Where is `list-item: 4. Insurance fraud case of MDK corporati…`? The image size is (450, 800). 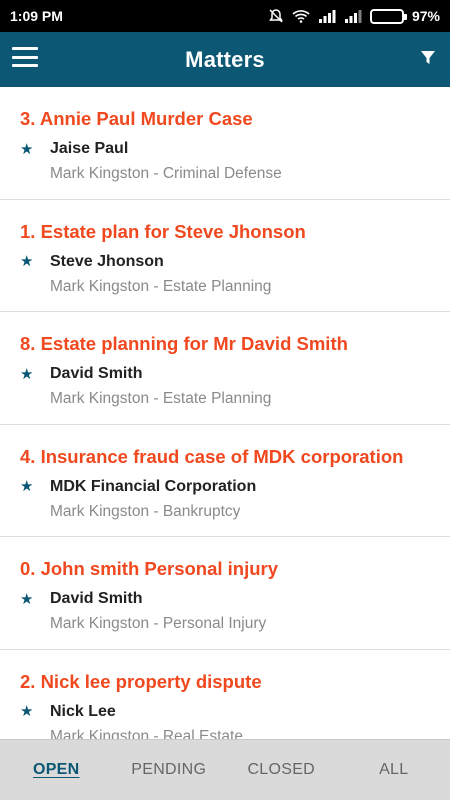 list-item: 4. Insurance fraud case of MDK corporati… is located at coordinates (225, 481).